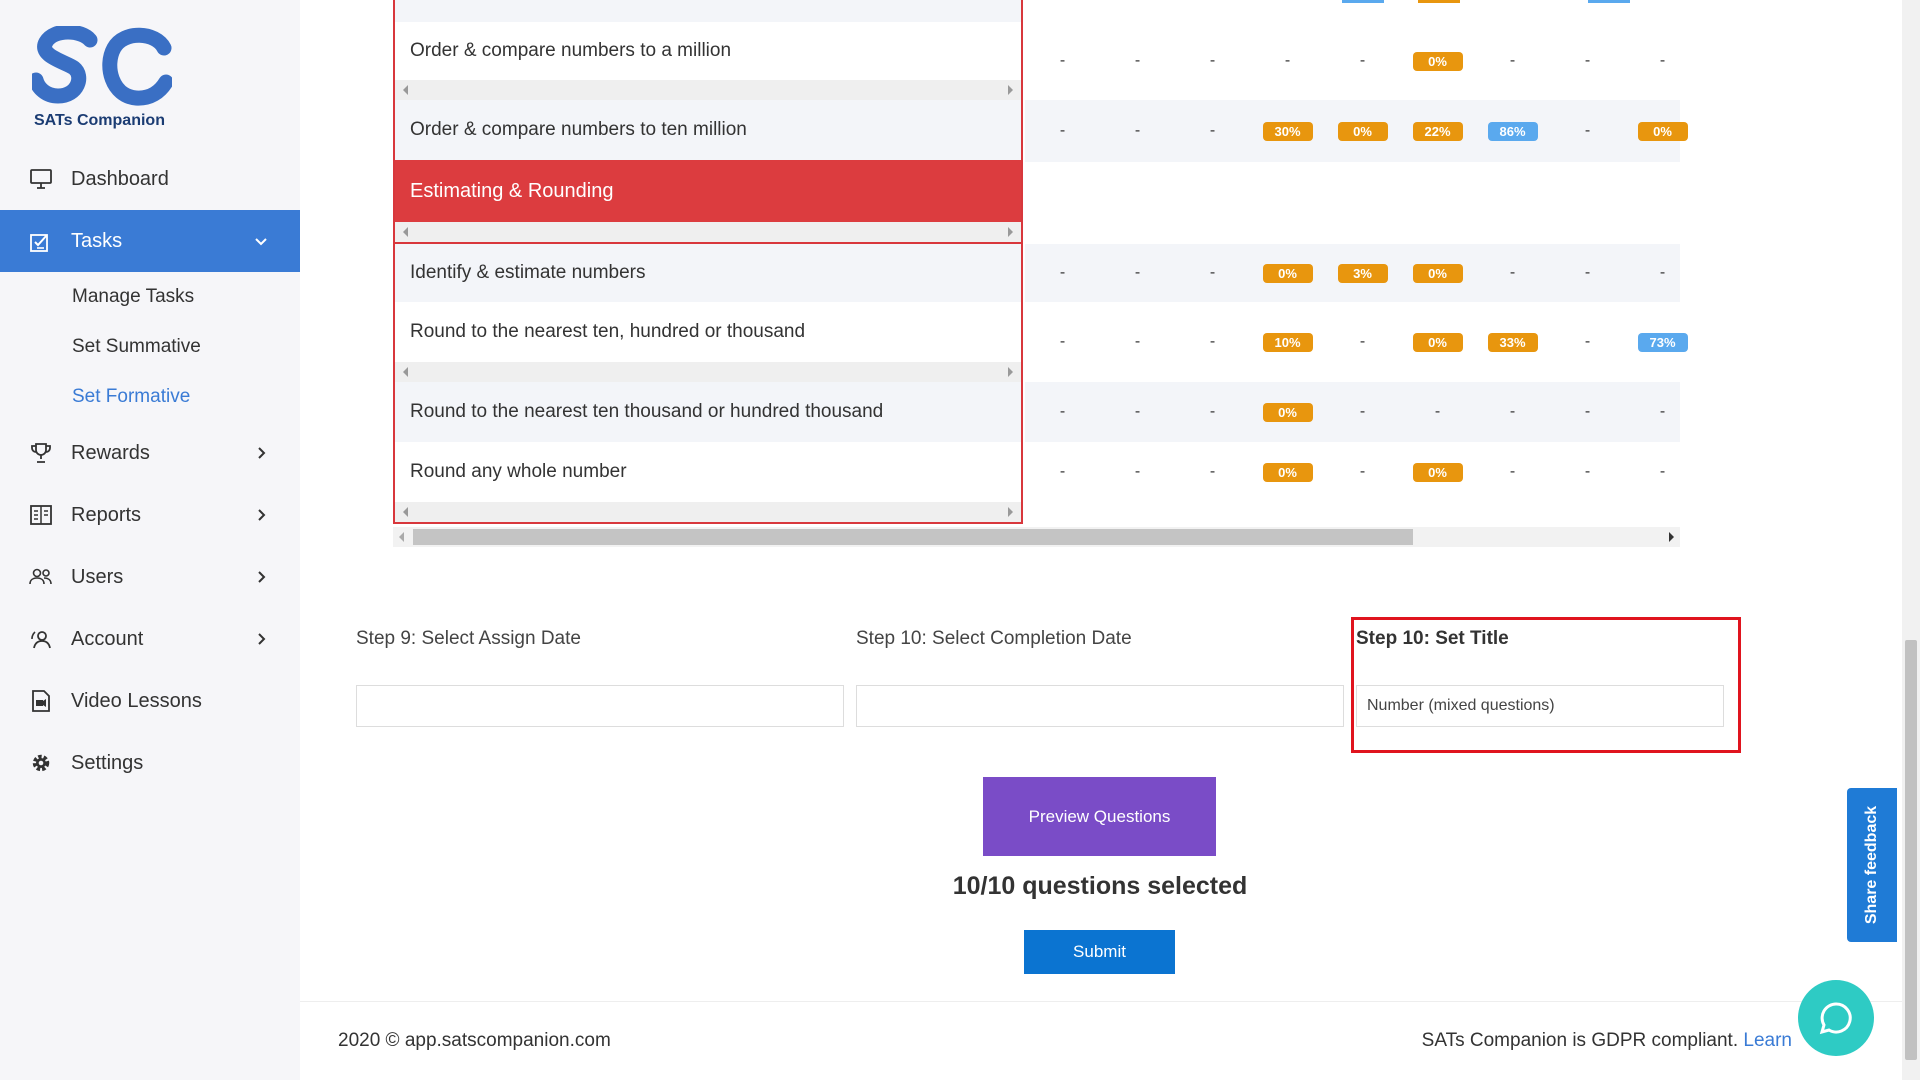 Image resolution: width=1920 pixels, height=1080 pixels. Describe the element at coordinates (150, 701) in the screenshot. I see `sidebar-item-video-lessons: Video Lessons` at that location.